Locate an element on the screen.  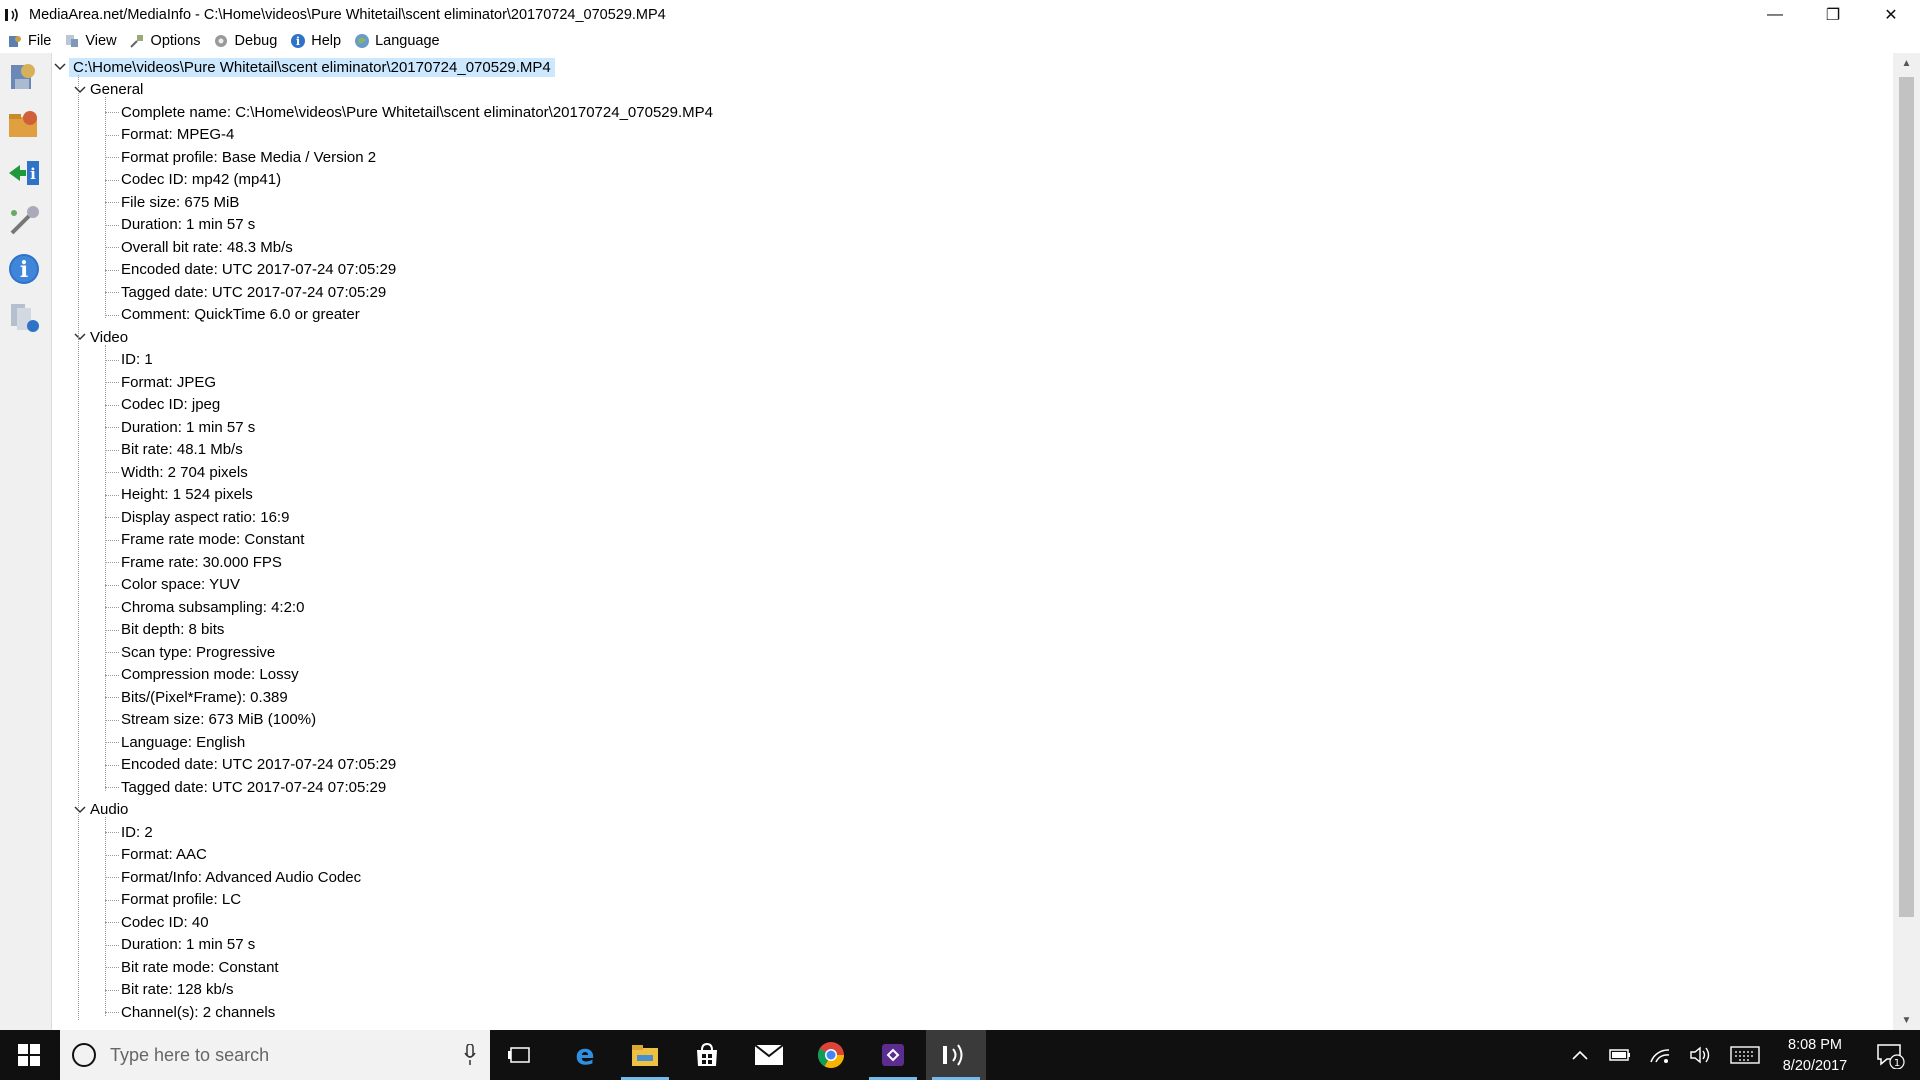
section-video: Video is located at coordinates (109, 337).